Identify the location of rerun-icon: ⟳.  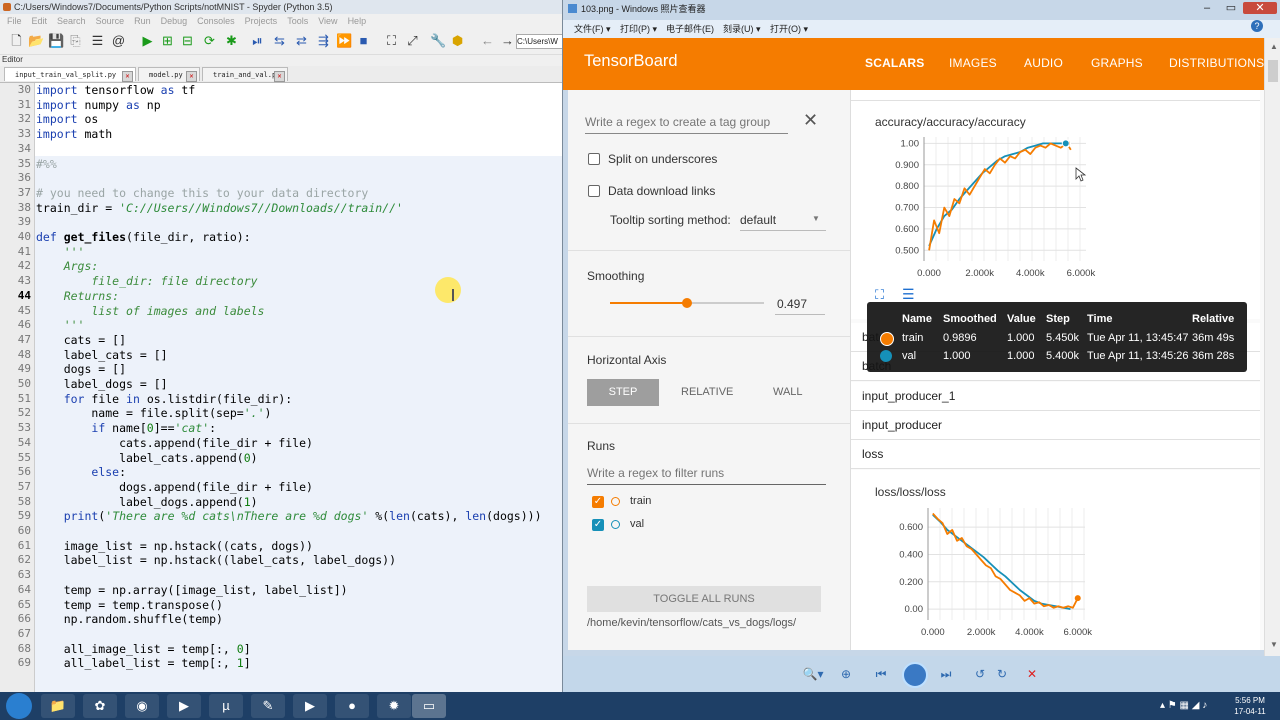
(209, 40).